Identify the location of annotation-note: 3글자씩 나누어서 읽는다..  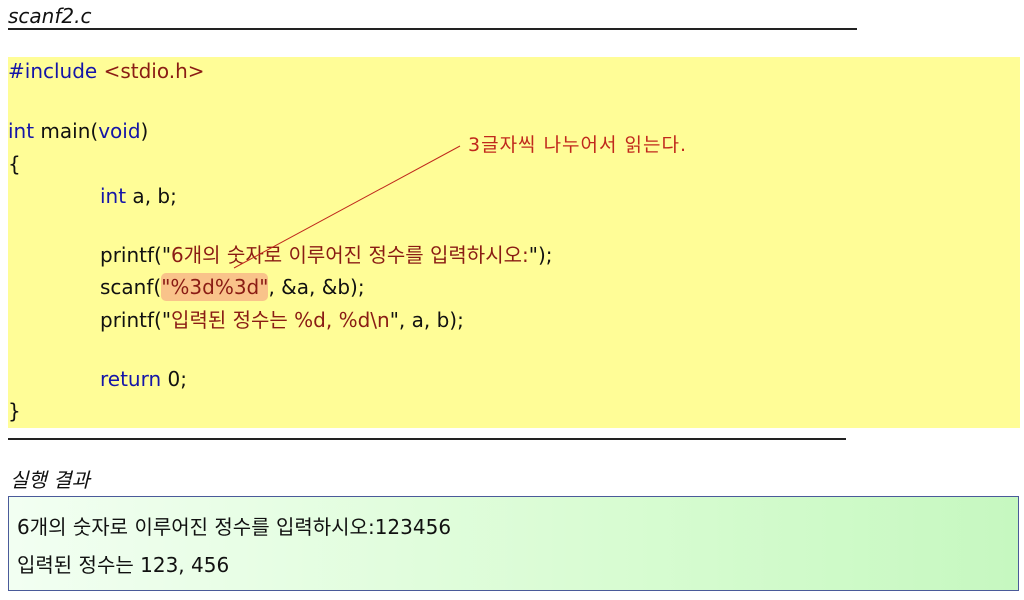
(578, 145).